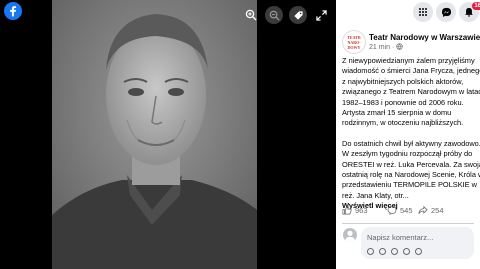 This screenshot has width=480, height=269. Describe the element at coordinates (350, 235) in the screenshot. I see `user-avatar` at that location.